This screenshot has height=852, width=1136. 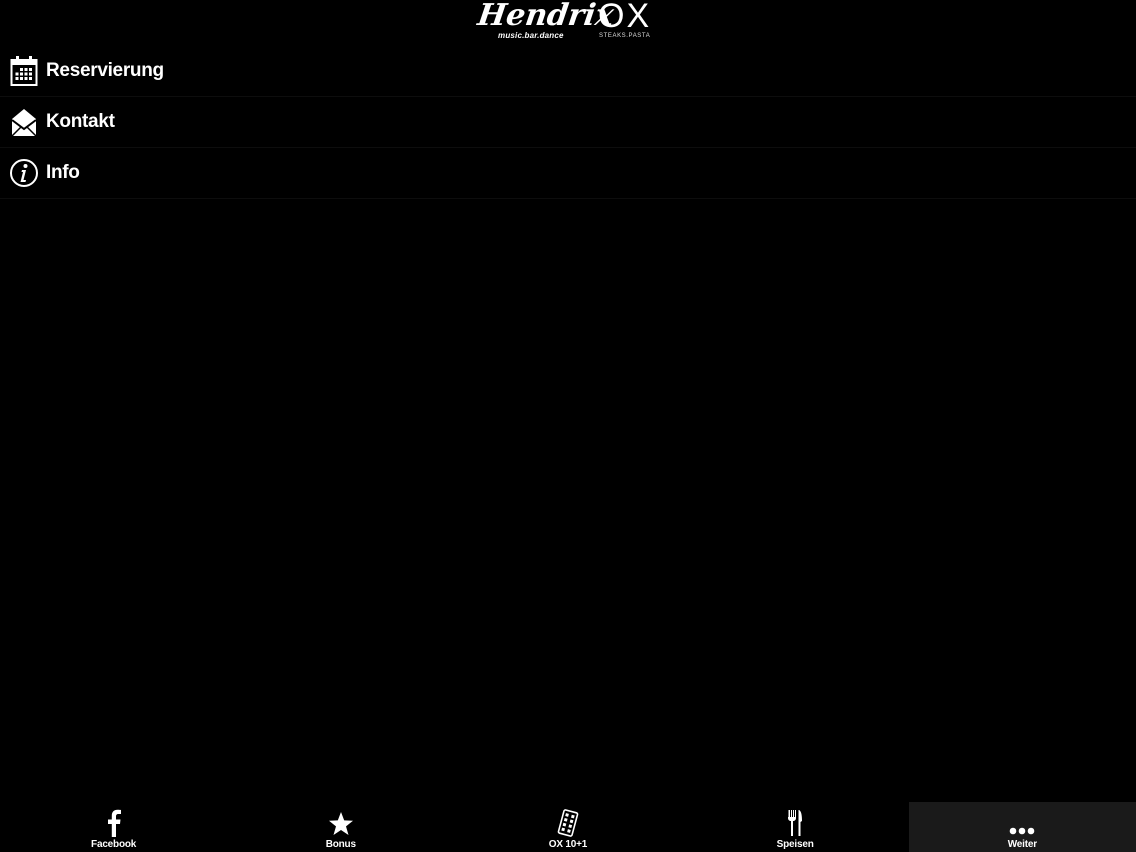 I want to click on tab-ox-10-1: OX 10+1, so click(x=567, y=827).